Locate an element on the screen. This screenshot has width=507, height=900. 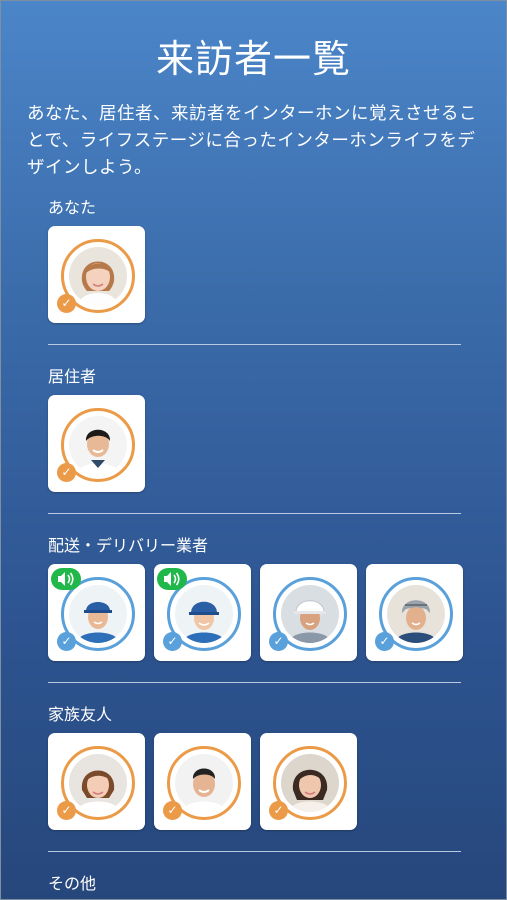
row-family: ✓ ✓ ✓ is located at coordinates (202, 781).